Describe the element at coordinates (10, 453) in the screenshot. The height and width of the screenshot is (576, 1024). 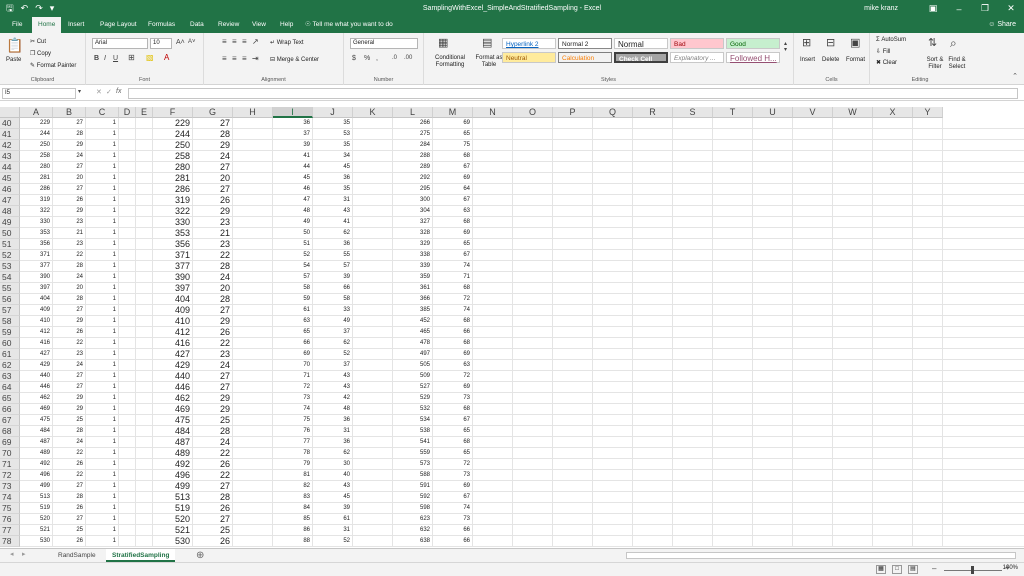
I see `row-header: 70` at that location.